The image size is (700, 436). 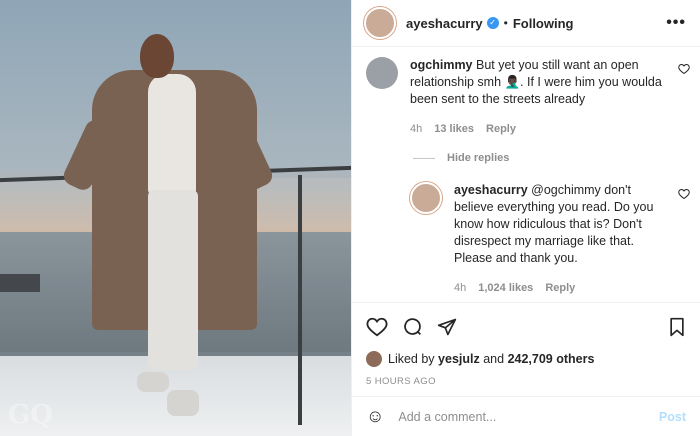 What do you see at coordinates (492, 23) in the screenshot?
I see `verified-badge-icon: ✓` at bounding box center [492, 23].